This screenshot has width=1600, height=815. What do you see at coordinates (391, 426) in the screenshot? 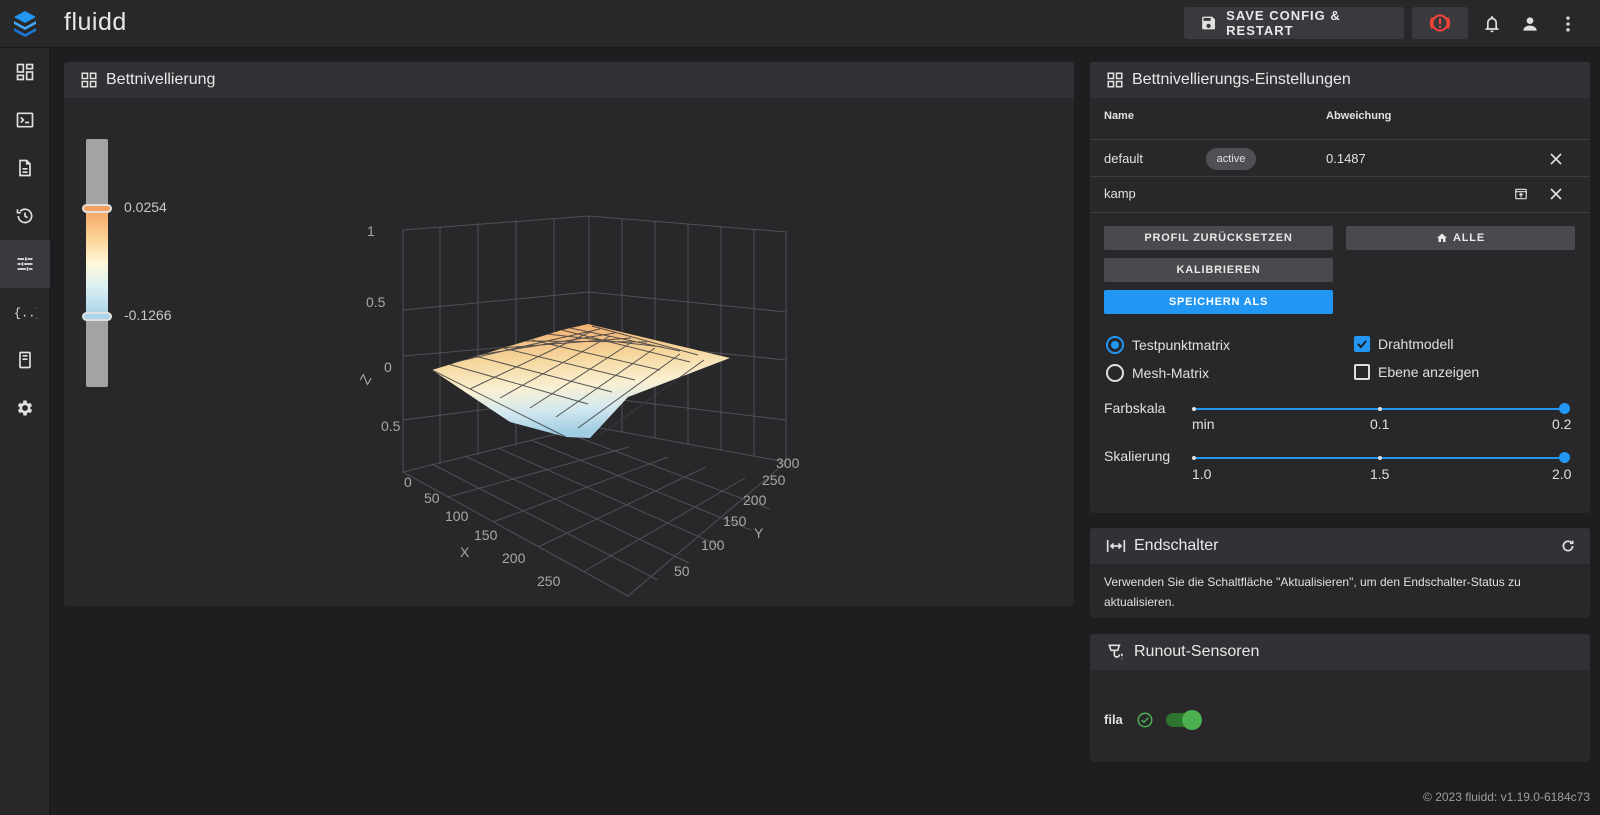
I see `z-tick-4: 0.5` at bounding box center [391, 426].